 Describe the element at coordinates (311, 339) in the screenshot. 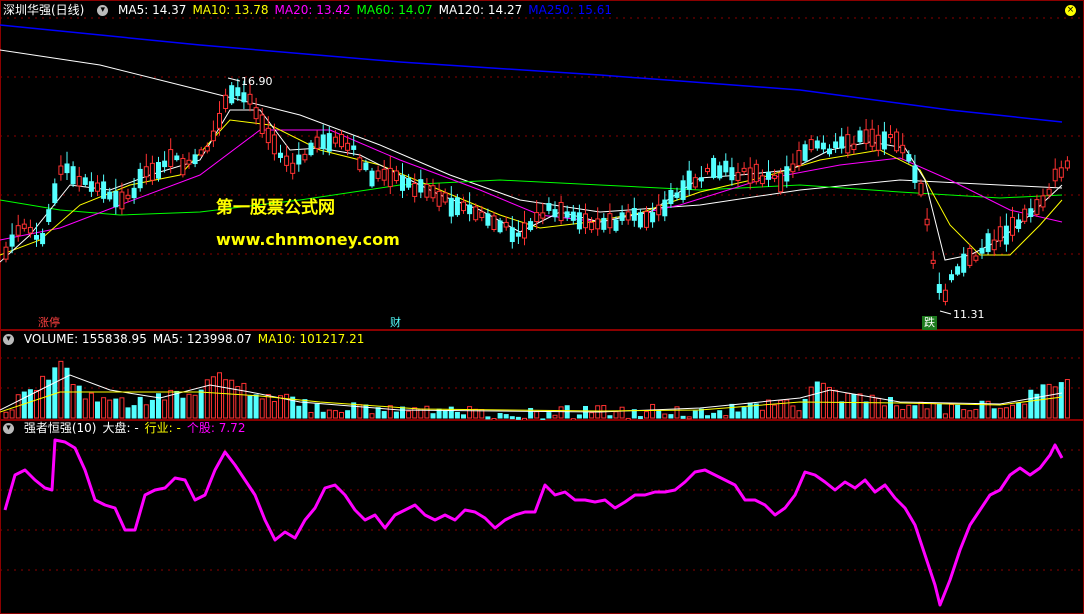

I see `volume-label-2: MA10: 101217.21` at that location.